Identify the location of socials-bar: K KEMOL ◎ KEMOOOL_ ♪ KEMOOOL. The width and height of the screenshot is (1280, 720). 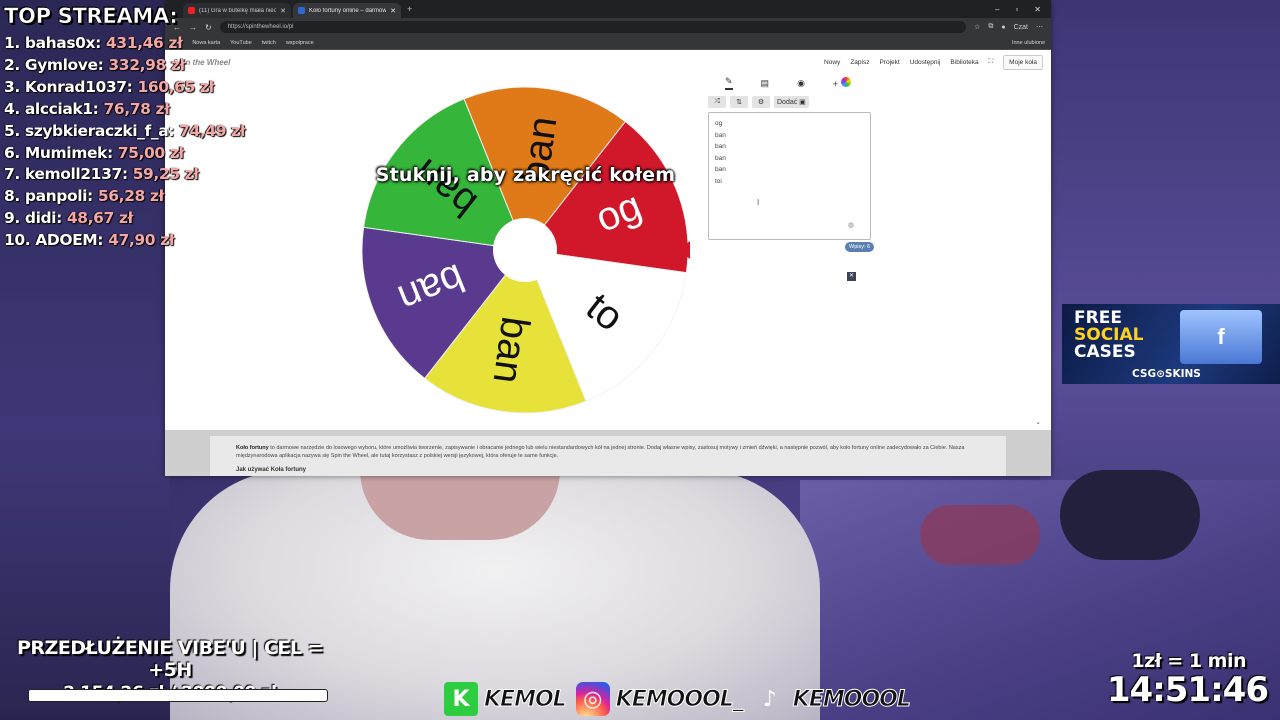
(679, 699).